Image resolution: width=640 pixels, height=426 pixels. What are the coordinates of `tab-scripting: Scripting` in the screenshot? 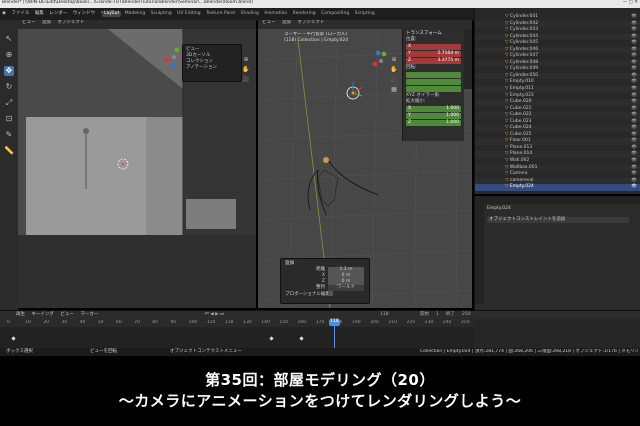 It's located at (365, 14).